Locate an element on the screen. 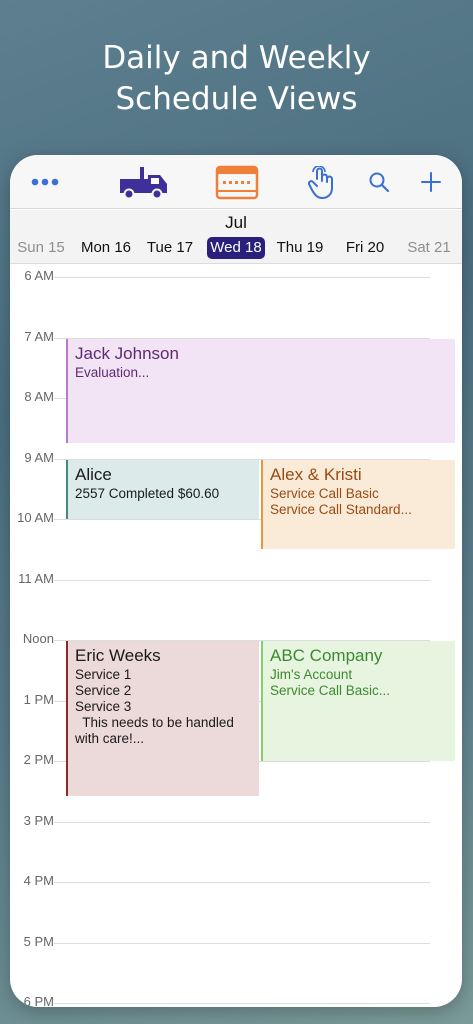  event-title: Alex & Kristi is located at coordinates (316, 474).